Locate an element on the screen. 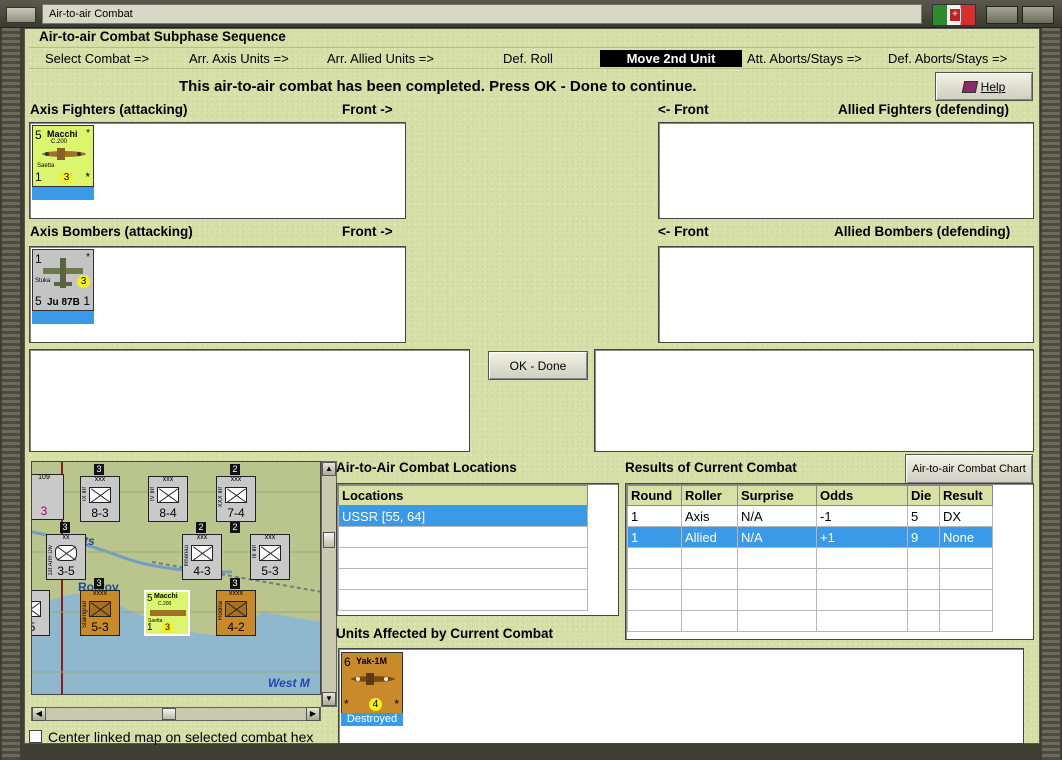 Image resolution: width=1062 pixels, height=760 pixels. results-title: Results of Current Combat is located at coordinates (711, 467).